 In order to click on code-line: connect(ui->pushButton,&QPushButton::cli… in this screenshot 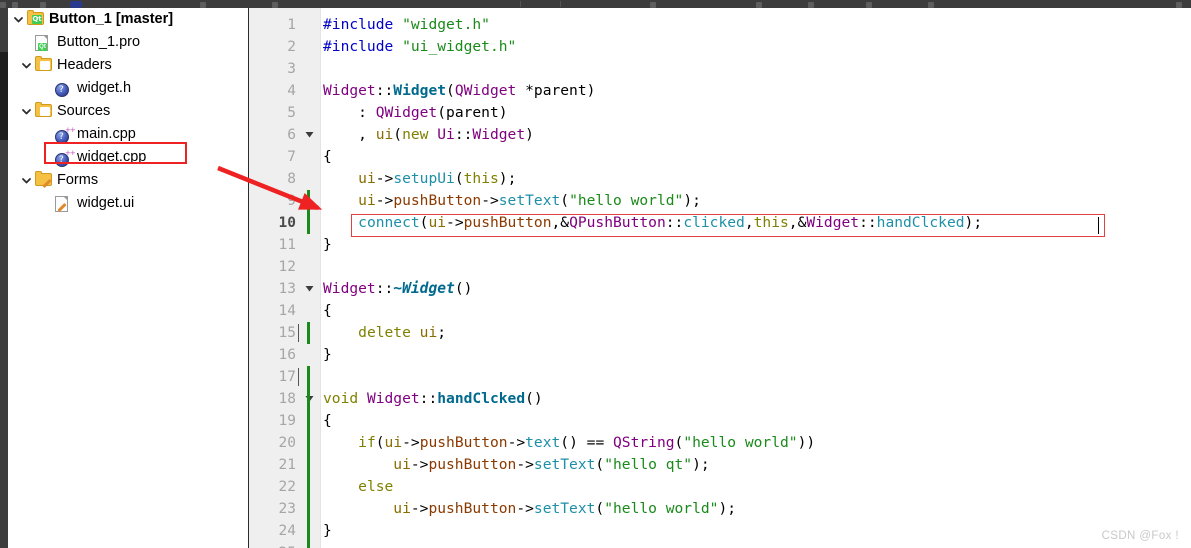, I will do `click(652, 223)`.